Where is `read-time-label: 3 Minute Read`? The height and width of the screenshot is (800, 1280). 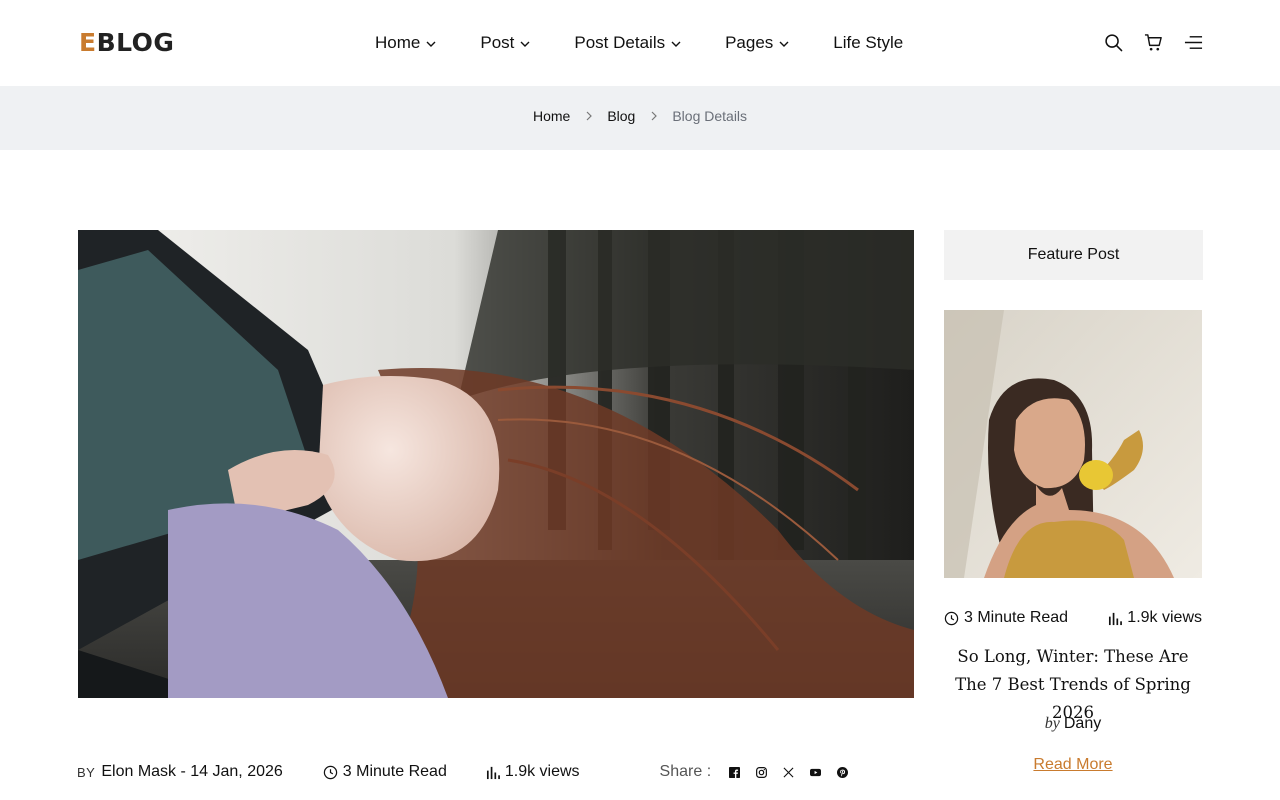
read-time-label: 3 Minute Read is located at coordinates (394, 771).